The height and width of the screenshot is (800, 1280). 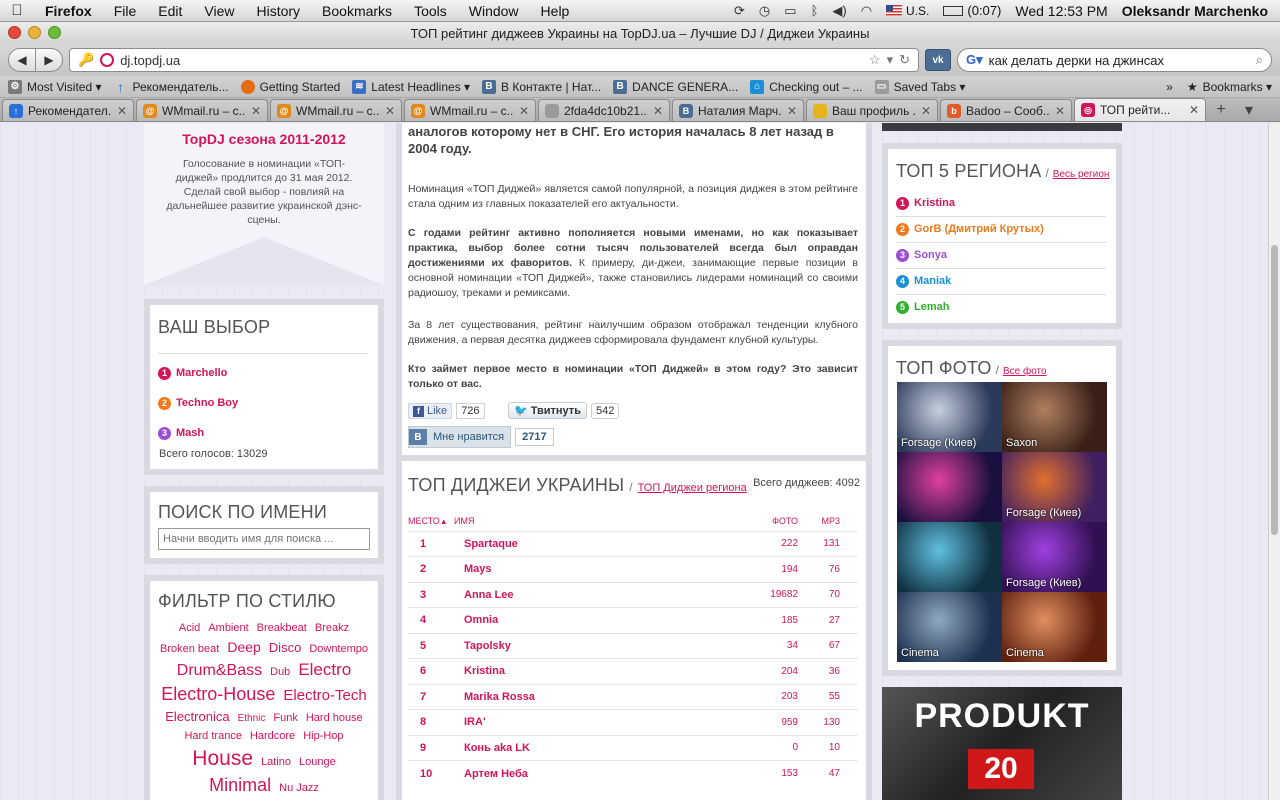 What do you see at coordinates (833, 595) in the screenshot?
I see `mp3-count: 70` at bounding box center [833, 595].